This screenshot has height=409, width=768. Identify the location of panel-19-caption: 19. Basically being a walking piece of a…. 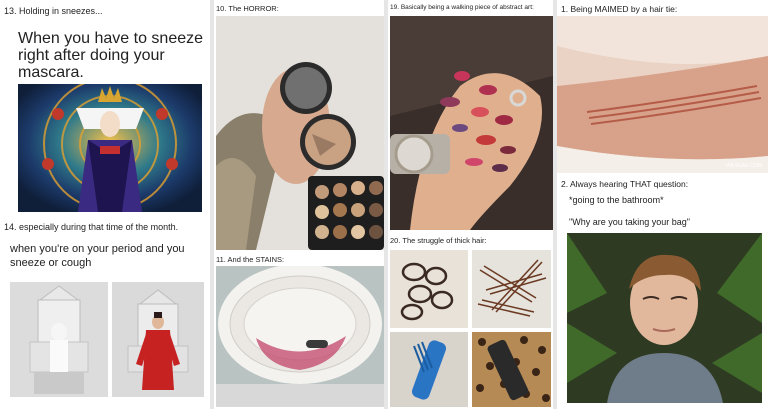
(462, 7).